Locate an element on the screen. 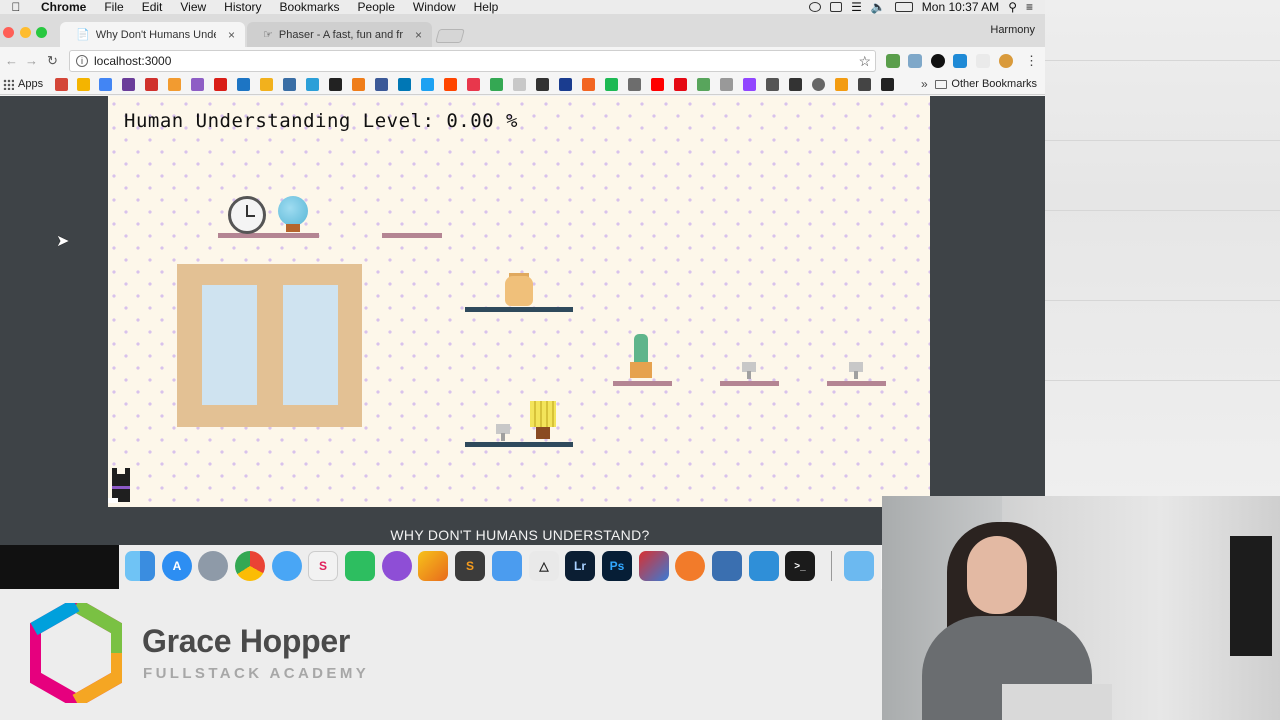 Image resolution: width=1280 pixels, height=720 pixels. profile-name: Harmony is located at coordinates (1012, 30).